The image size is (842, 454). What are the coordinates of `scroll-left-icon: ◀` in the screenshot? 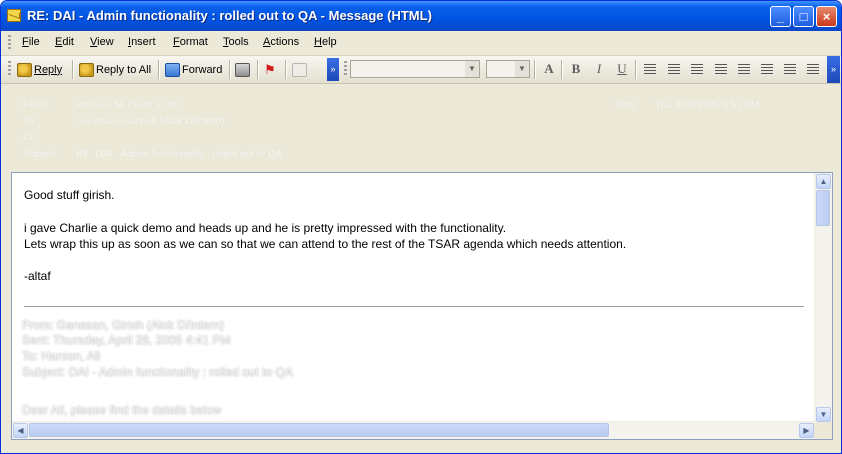 It's located at (20, 430).